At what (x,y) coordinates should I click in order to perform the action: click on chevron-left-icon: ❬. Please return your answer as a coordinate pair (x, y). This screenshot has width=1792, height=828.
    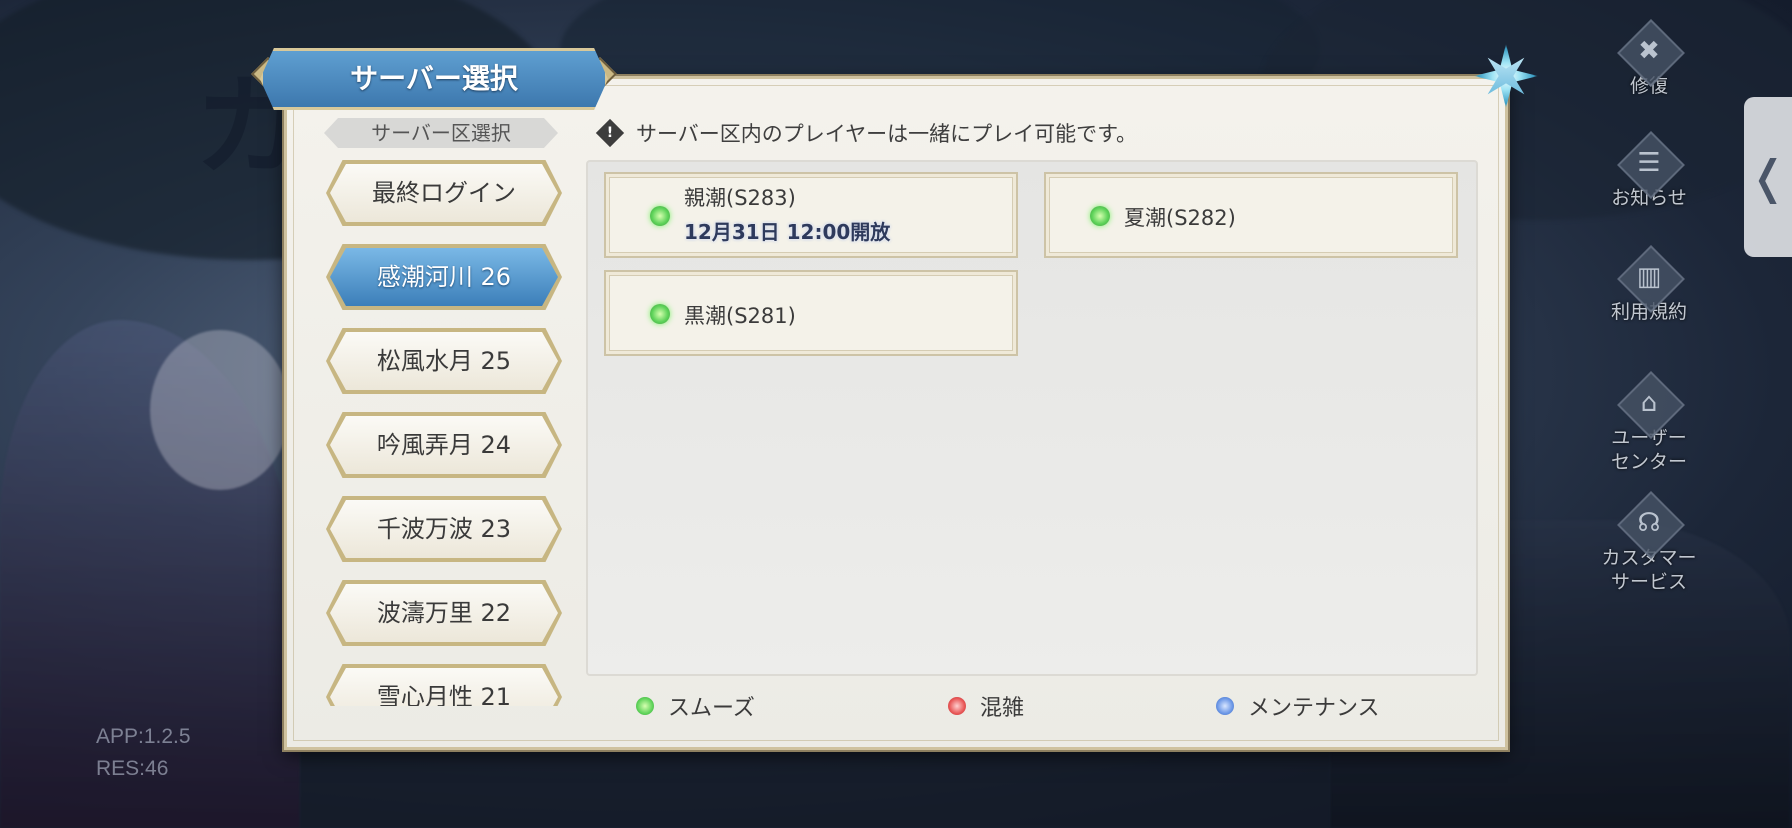
    Looking at the image, I should click on (1768, 177).